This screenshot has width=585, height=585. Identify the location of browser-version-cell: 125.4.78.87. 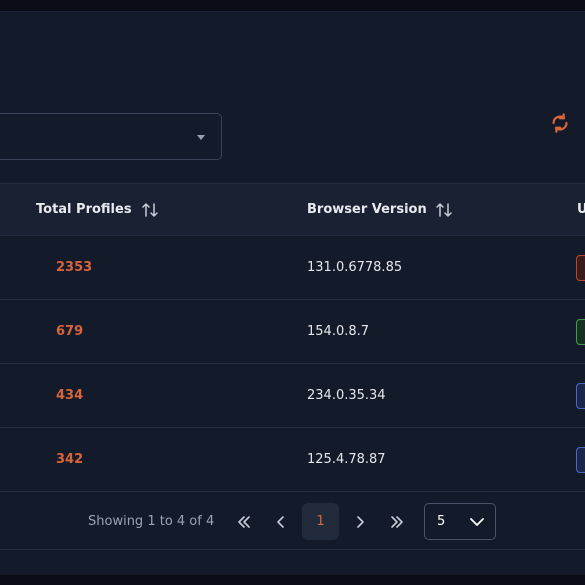
(346, 459).